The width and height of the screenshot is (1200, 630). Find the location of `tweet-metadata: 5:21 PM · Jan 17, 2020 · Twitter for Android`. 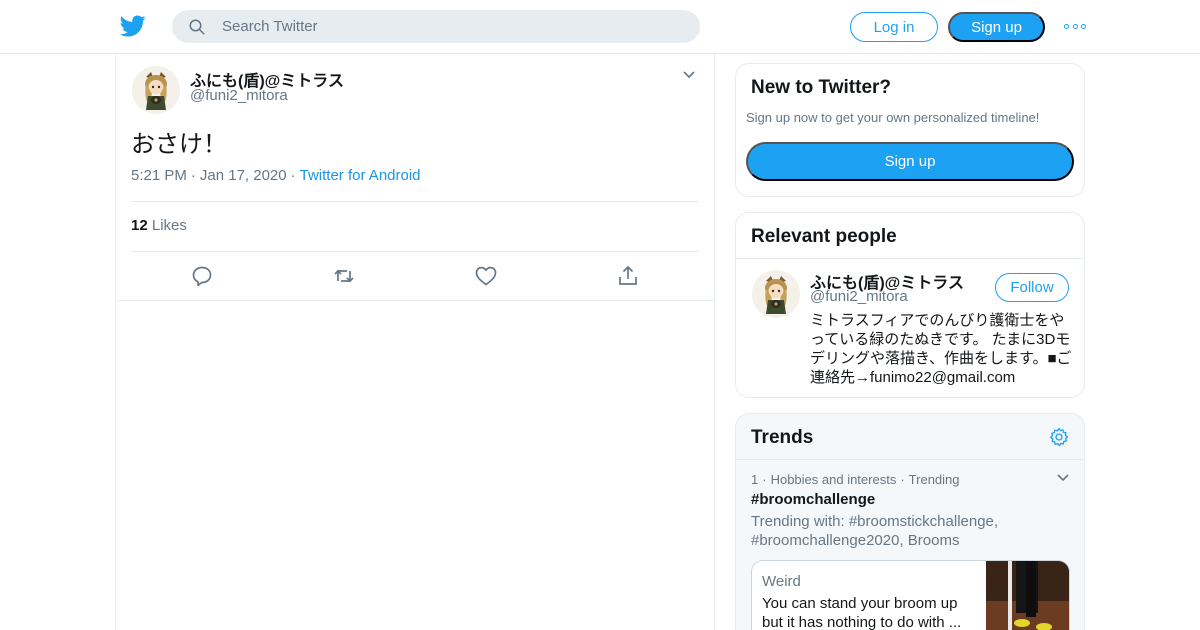

tweet-metadata: 5:21 PM · Jan 17, 2020 · Twitter for Android is located at coordinates (276, 175).